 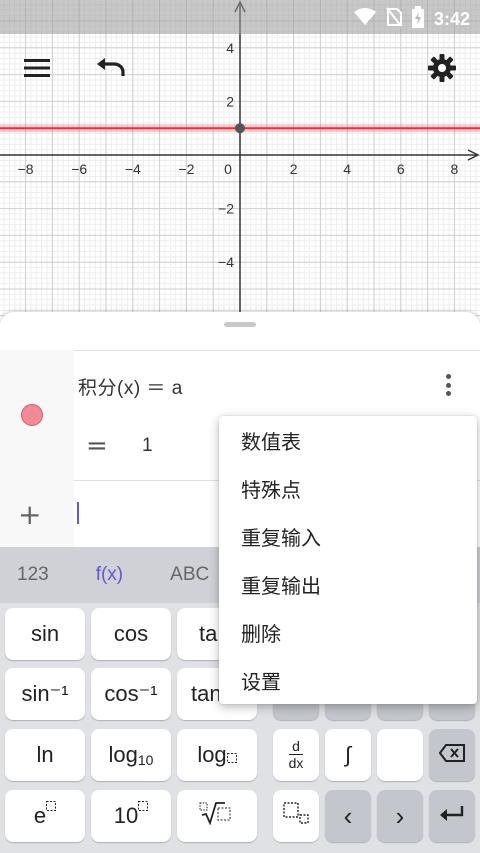 I want to click on menu-item-delete: 删除, so click(x=348, y=632).